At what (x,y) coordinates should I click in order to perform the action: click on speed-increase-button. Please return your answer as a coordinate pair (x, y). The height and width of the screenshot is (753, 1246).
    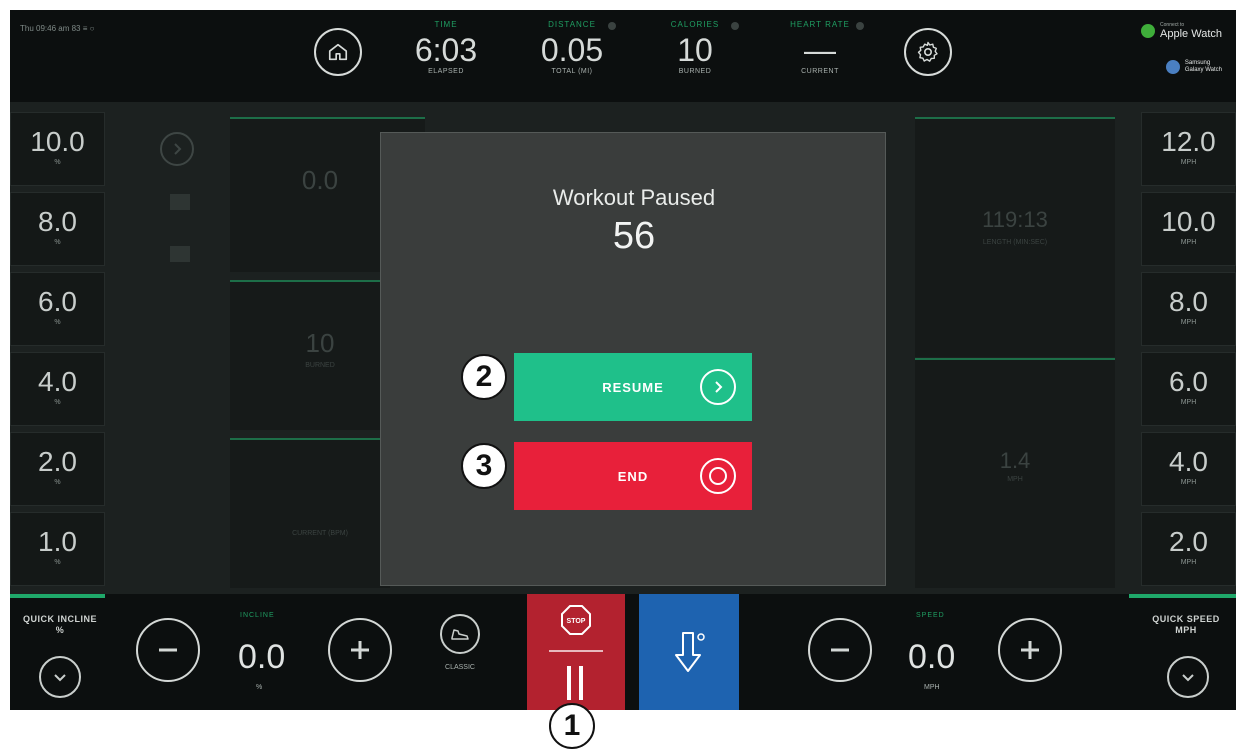
    Looking at the image, I should click on (1030, 650).